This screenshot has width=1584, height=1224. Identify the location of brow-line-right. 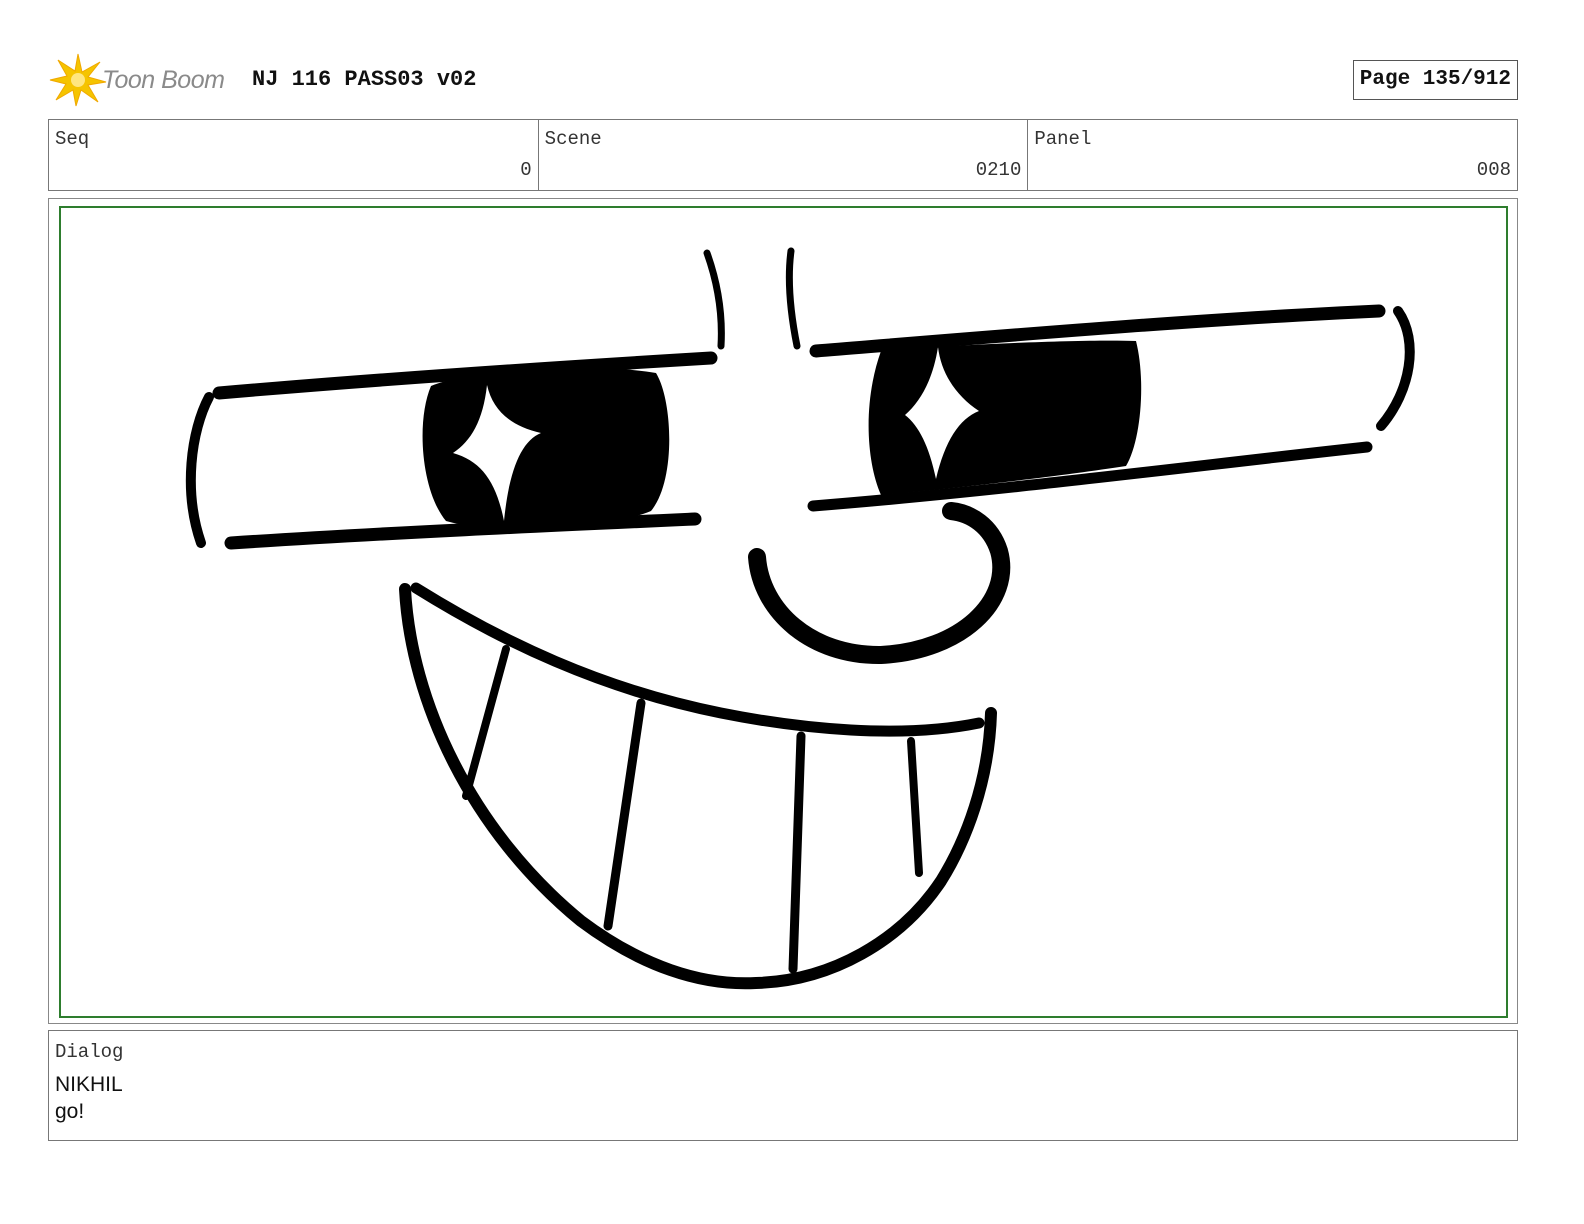
(793, 298).